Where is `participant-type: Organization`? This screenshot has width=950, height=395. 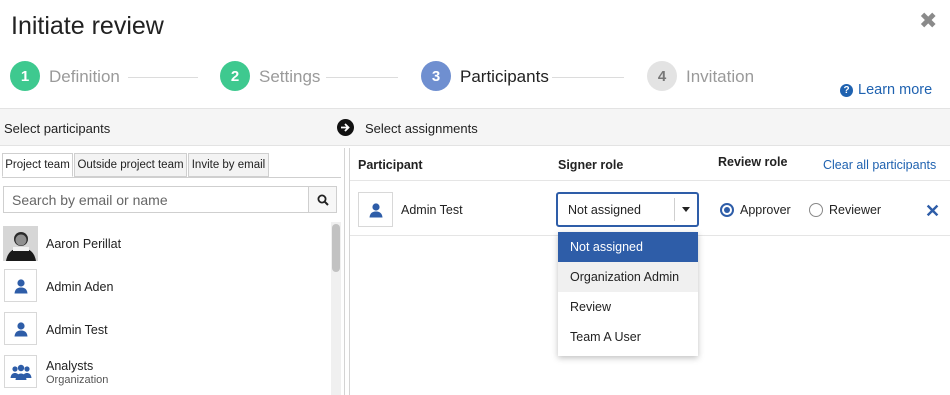
participant-type: Organization is located at coordinates (77, 380).